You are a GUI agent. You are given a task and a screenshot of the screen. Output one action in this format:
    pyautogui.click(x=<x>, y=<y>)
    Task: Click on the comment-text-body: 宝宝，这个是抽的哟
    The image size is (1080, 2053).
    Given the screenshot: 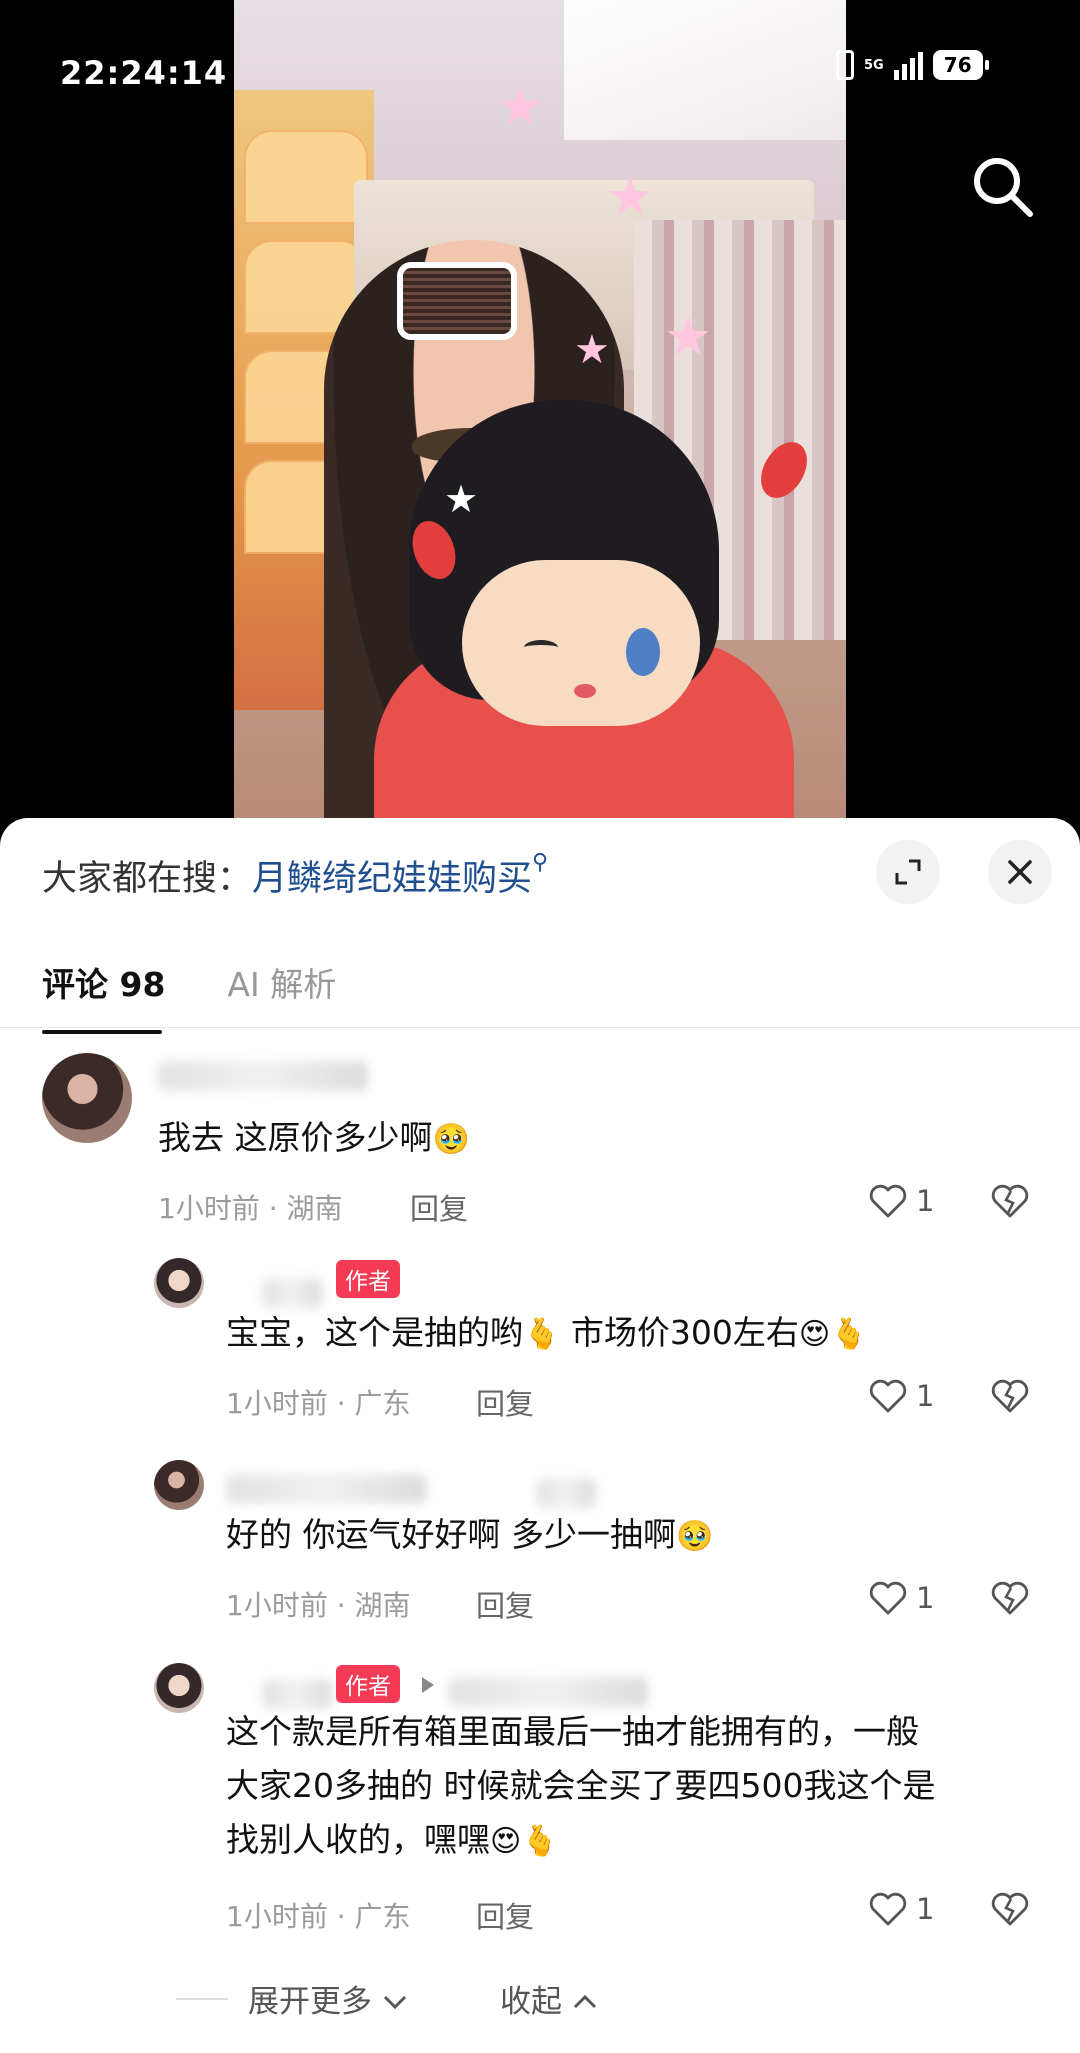 What is the action you would take?
    pyautogui.click(x=374, y=1332)
    